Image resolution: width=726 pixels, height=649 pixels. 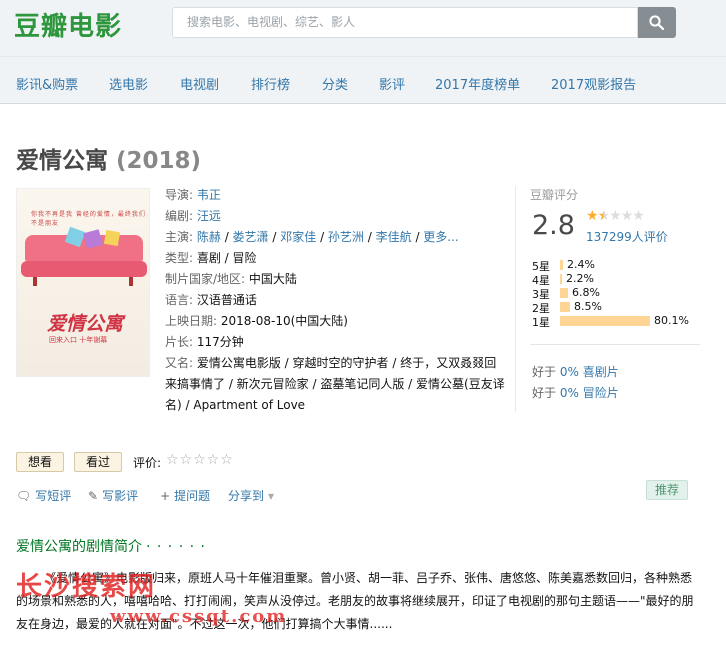 I want to click on ask-question-link: + 提问题, so click(x=185, y=495).